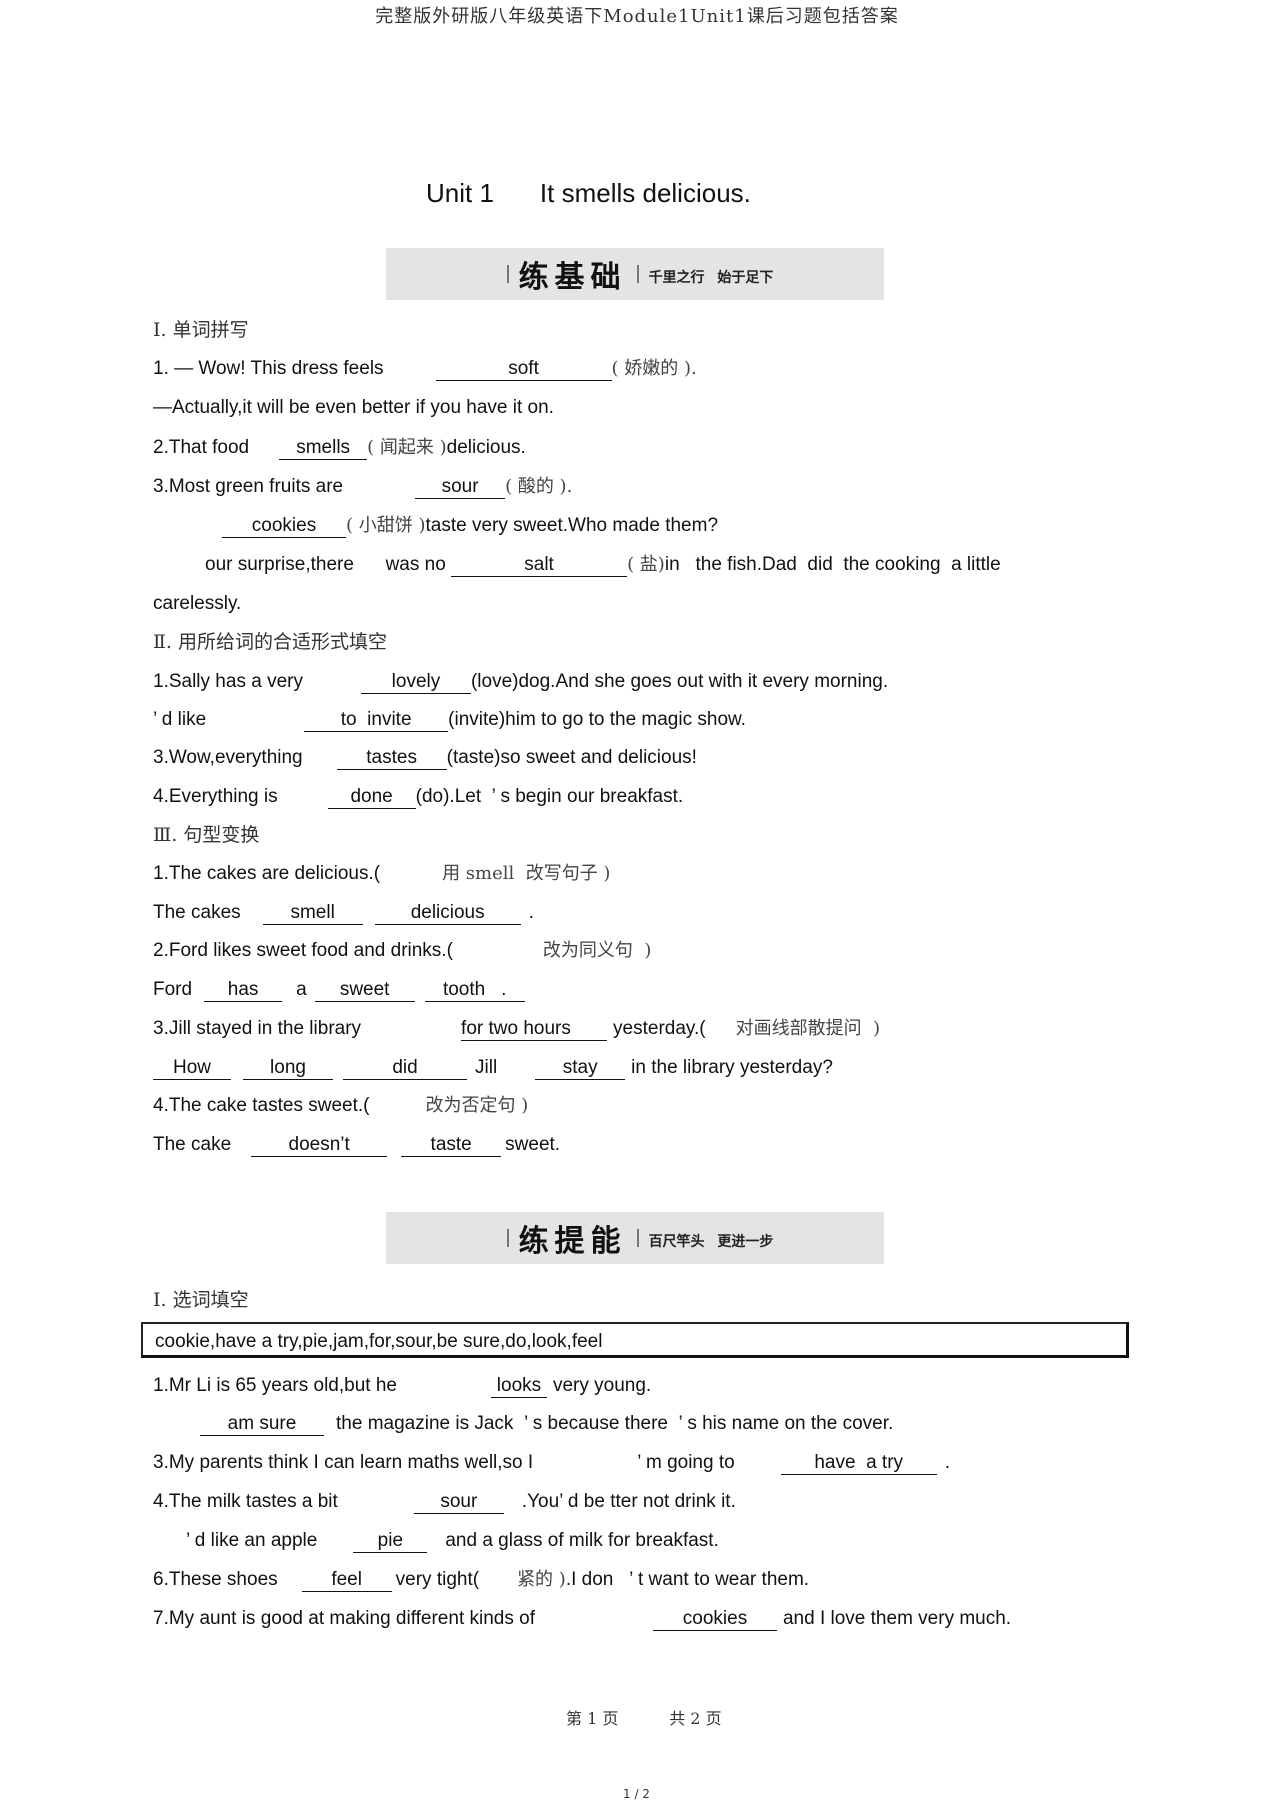  What do you see at coordinates (270, 642) in the screenshot?
I see `section-heading: Ⅱ. 用所给词的合适形式填空` at bounding box center [270, 642].